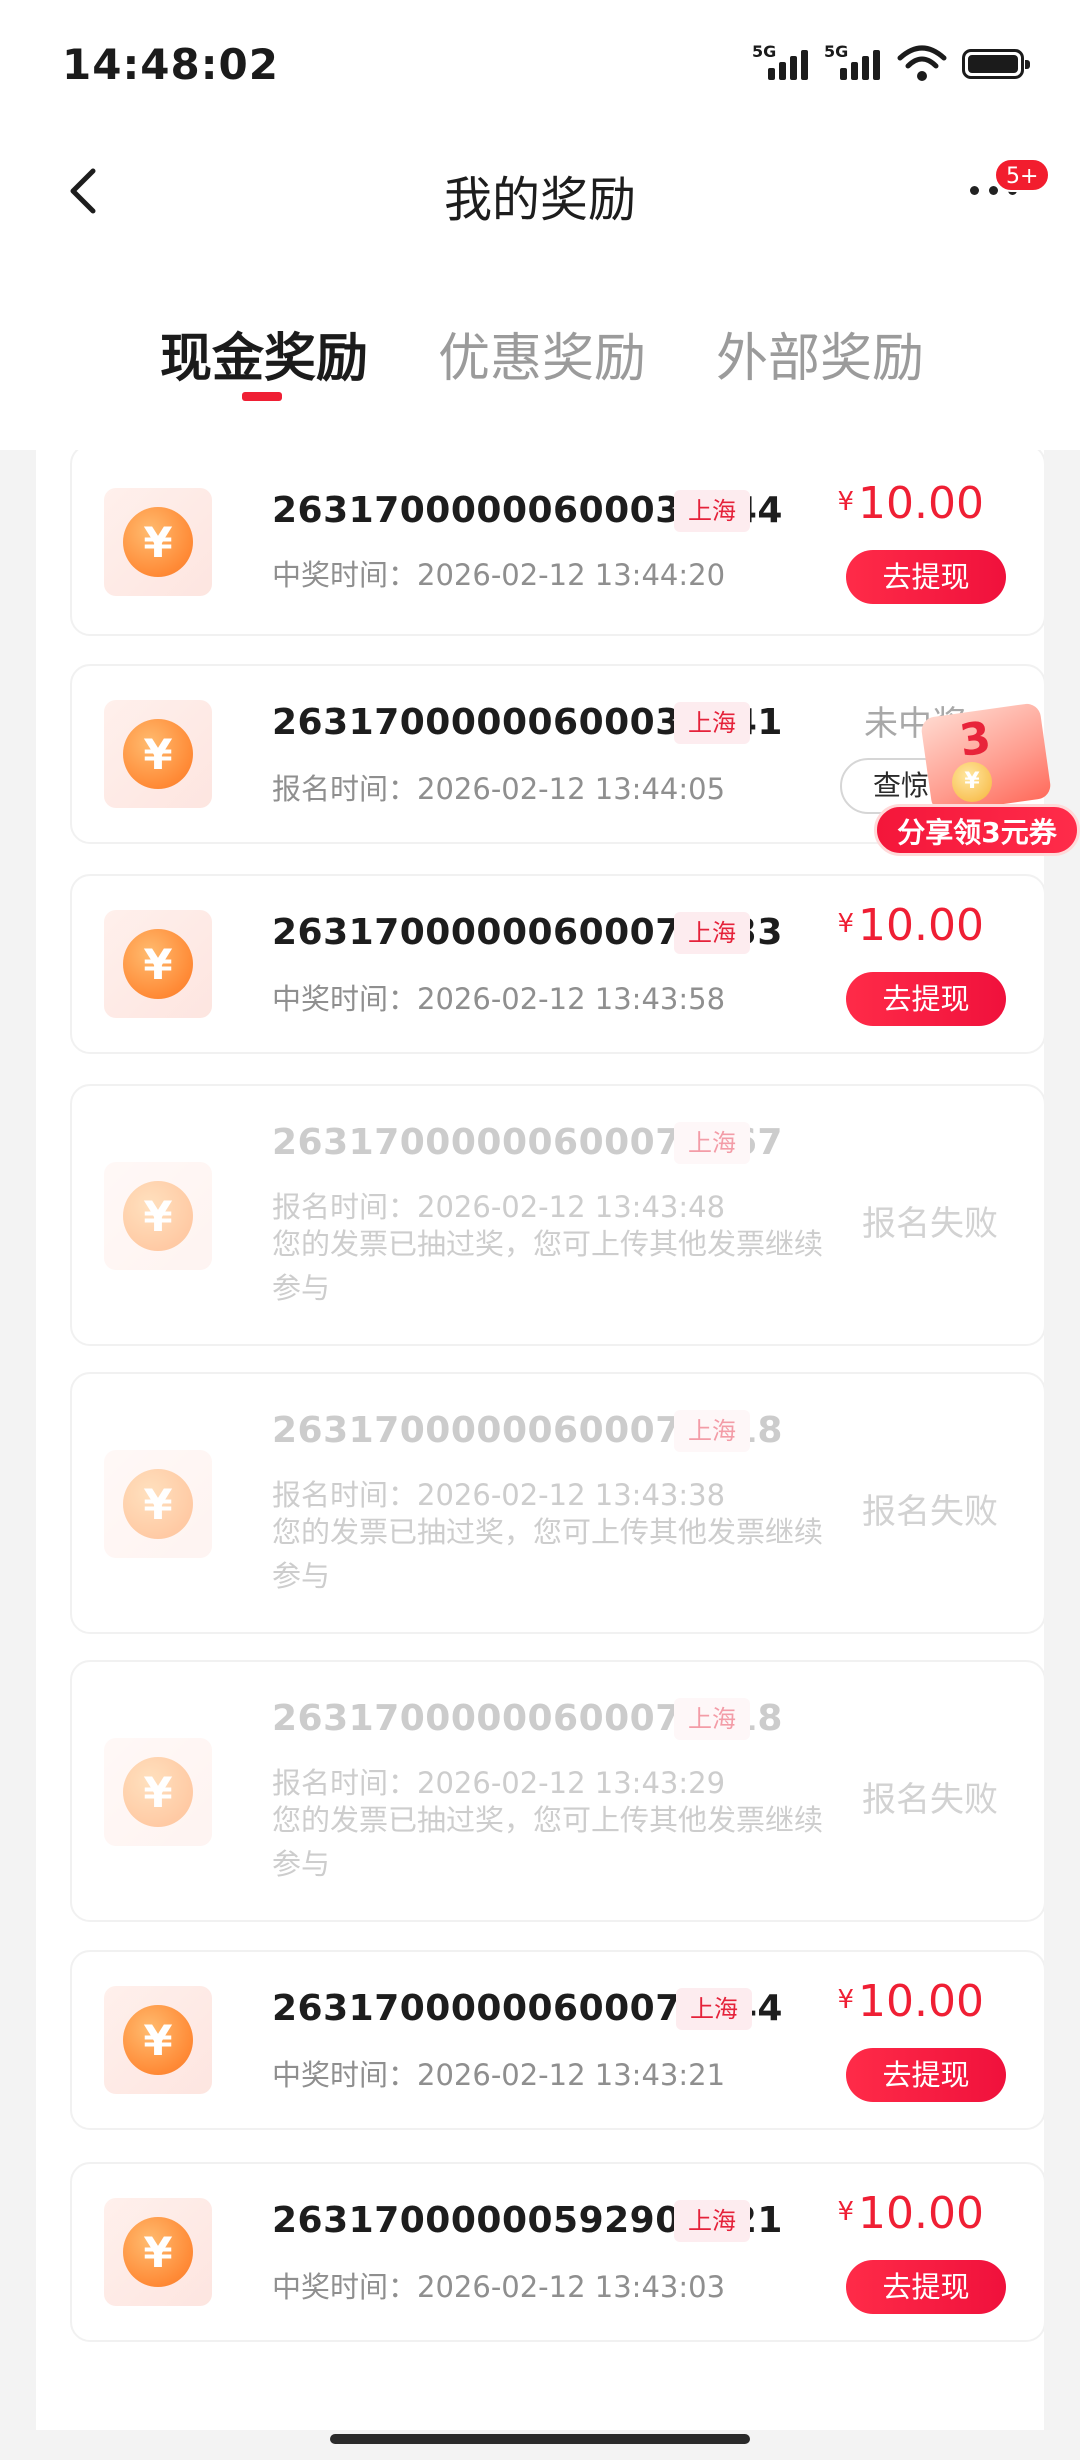 Image resolution: width=1080 pixels, height=2460 pixels. What do you see at coordinates (1005, 193) in the screenshot?
I see `more-button: 5+` at bounding box center [1005, 193].